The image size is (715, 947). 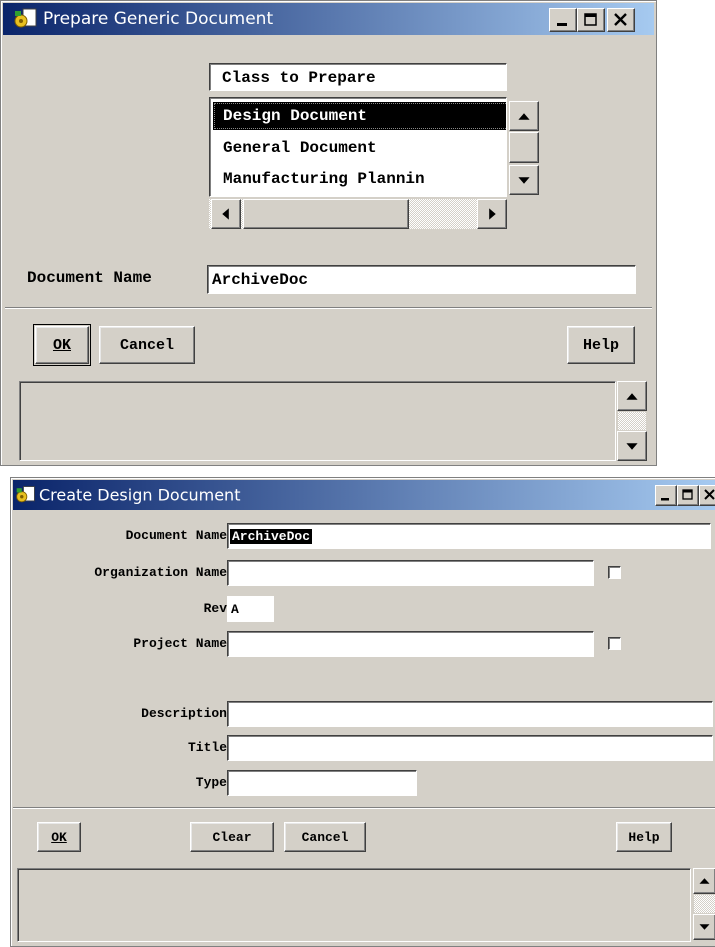 I want to click on list-item: Design Document, so click(x=359, y=116).